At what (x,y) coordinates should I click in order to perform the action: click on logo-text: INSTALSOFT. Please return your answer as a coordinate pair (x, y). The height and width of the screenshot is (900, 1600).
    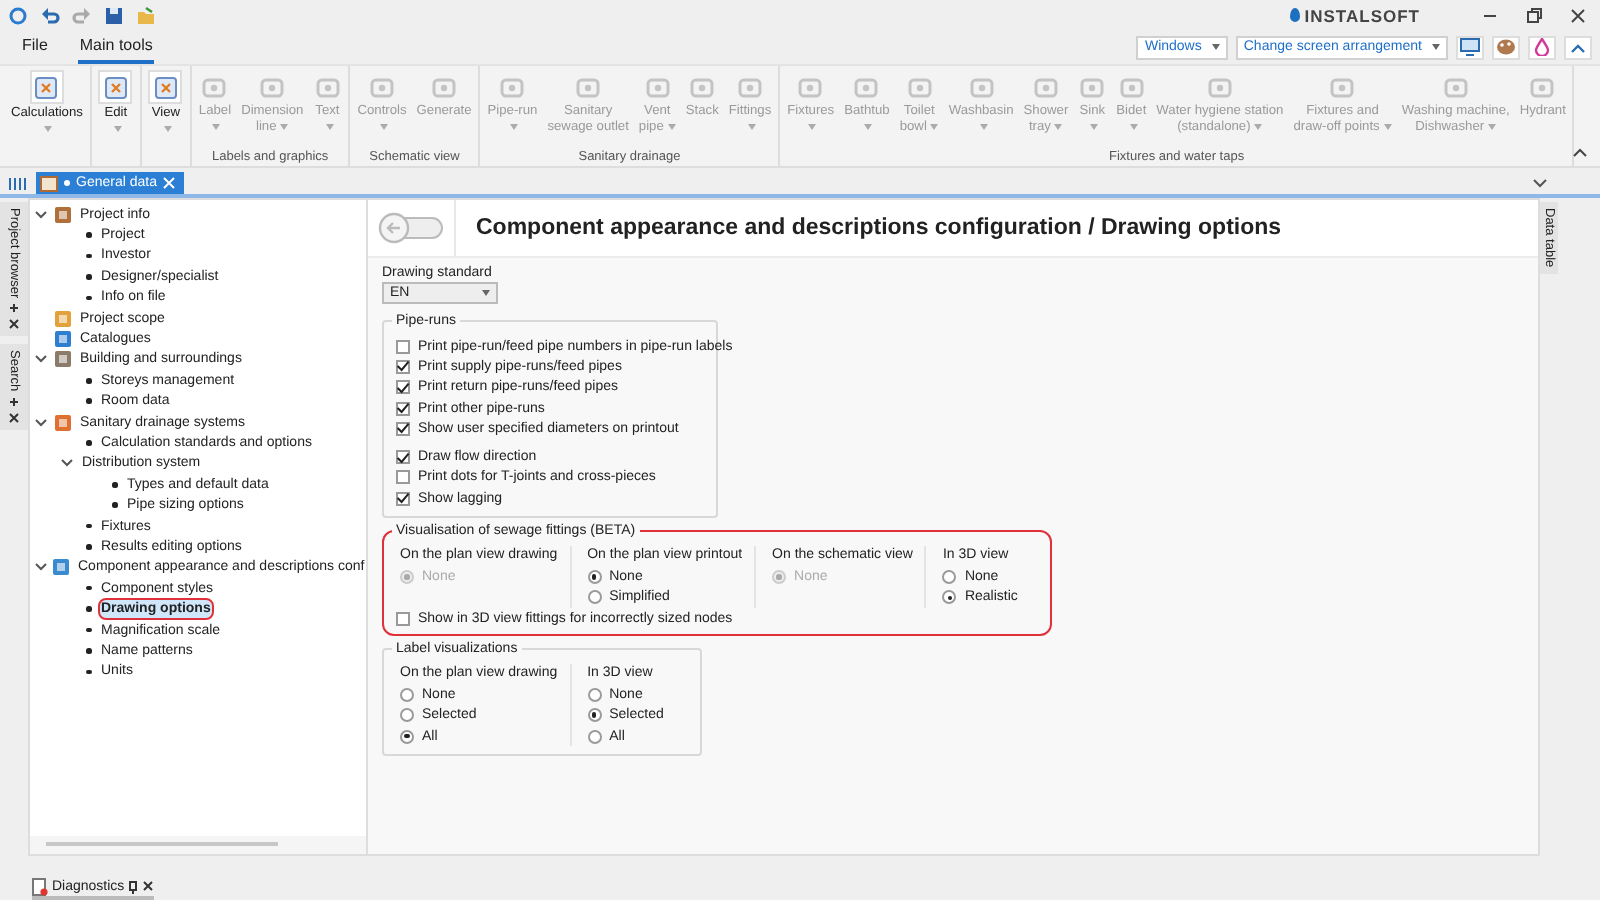
    Looking at the image, I should click on (1362, 15).